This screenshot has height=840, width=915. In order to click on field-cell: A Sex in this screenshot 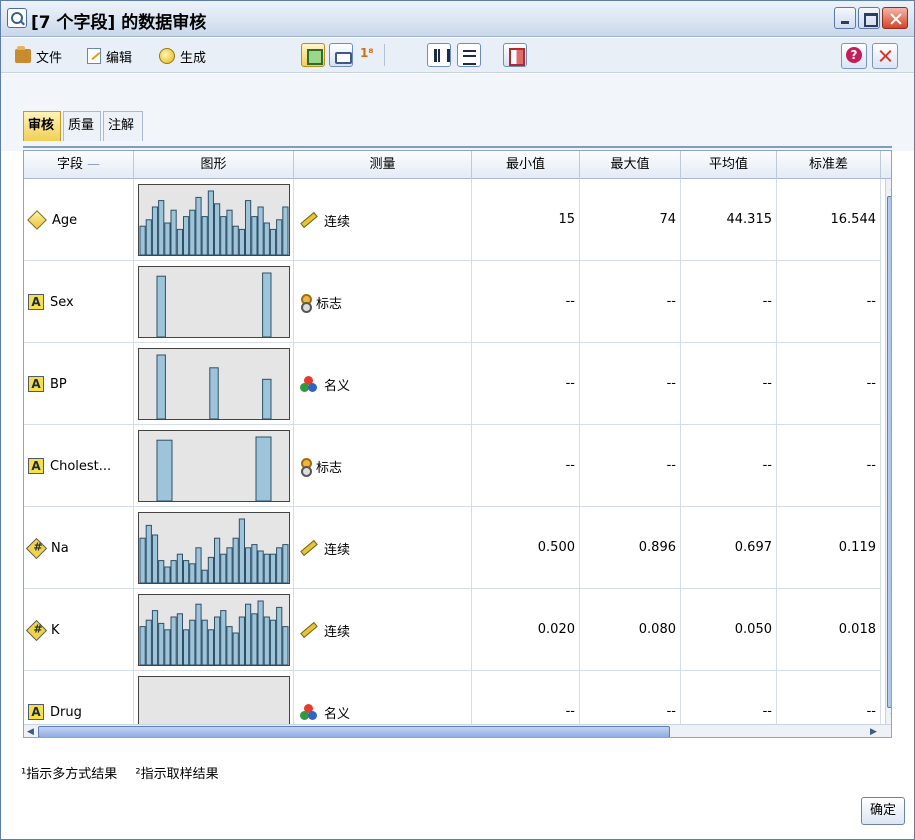, I will do `click(79, 302)`.